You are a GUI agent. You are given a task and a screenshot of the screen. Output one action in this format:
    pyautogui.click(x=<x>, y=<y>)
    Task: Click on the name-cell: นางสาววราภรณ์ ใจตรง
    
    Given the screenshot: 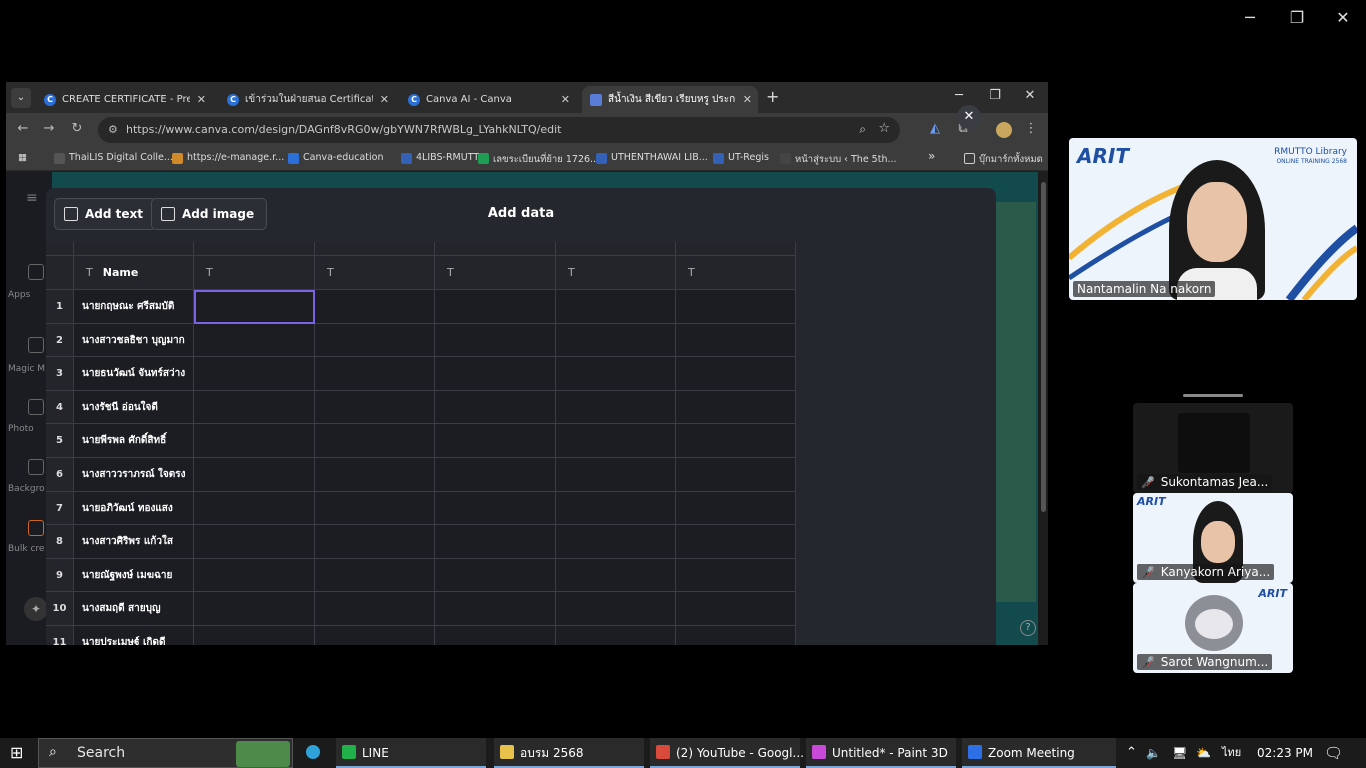 What is the action you would take?
    pyautogui.click(x=134, y=475)
    